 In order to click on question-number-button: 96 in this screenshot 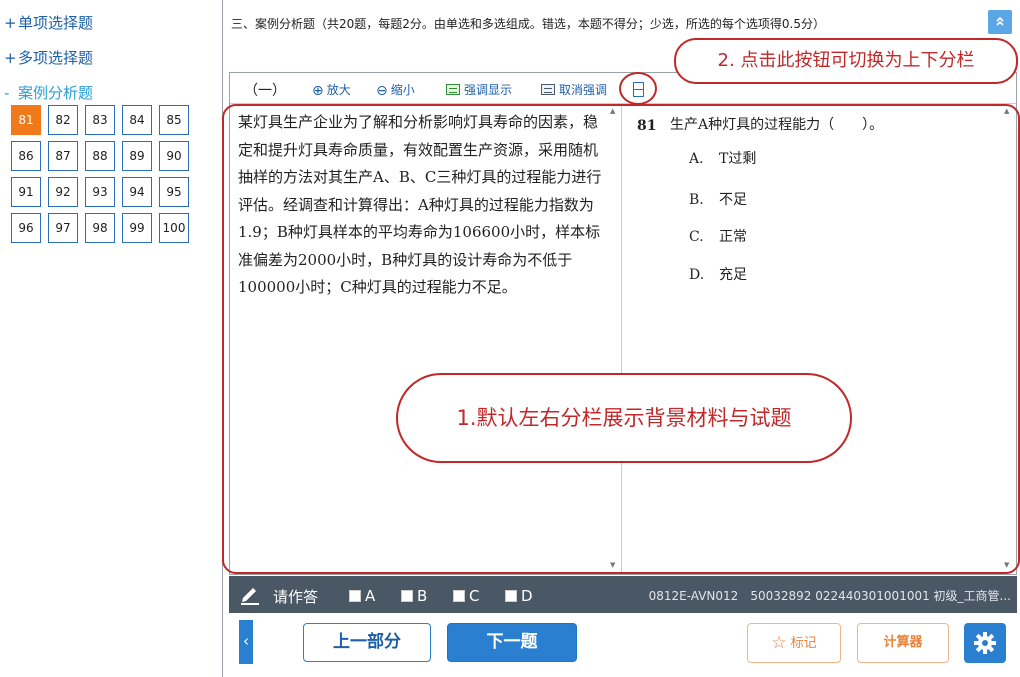, I will do `click(26, 228)`.